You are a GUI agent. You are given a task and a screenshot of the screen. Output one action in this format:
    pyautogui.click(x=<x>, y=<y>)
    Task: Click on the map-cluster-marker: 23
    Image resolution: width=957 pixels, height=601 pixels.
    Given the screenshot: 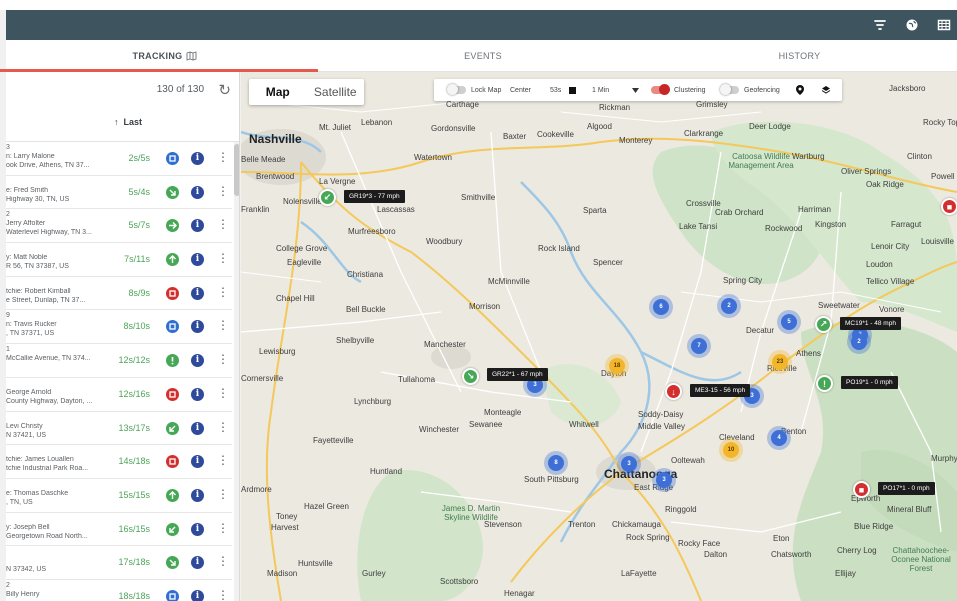 What is the action you would take?
    pyautogui.click(x=780, y=362)
    